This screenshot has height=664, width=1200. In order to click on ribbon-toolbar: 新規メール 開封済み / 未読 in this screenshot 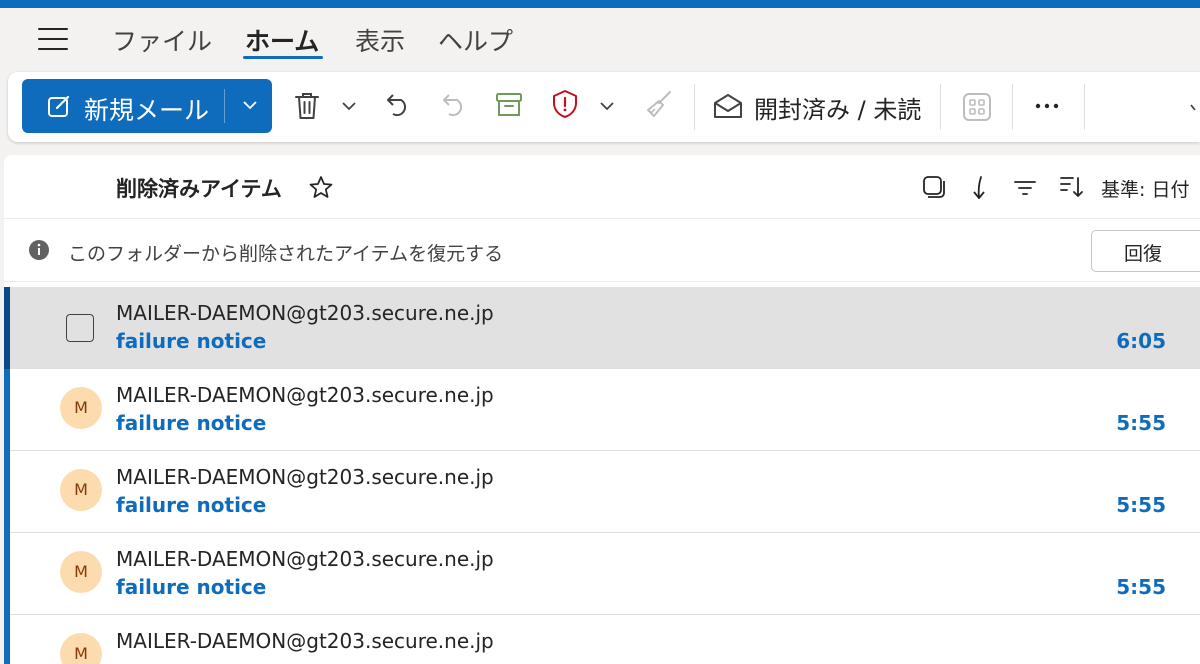, I will do `click(604, 107)`.